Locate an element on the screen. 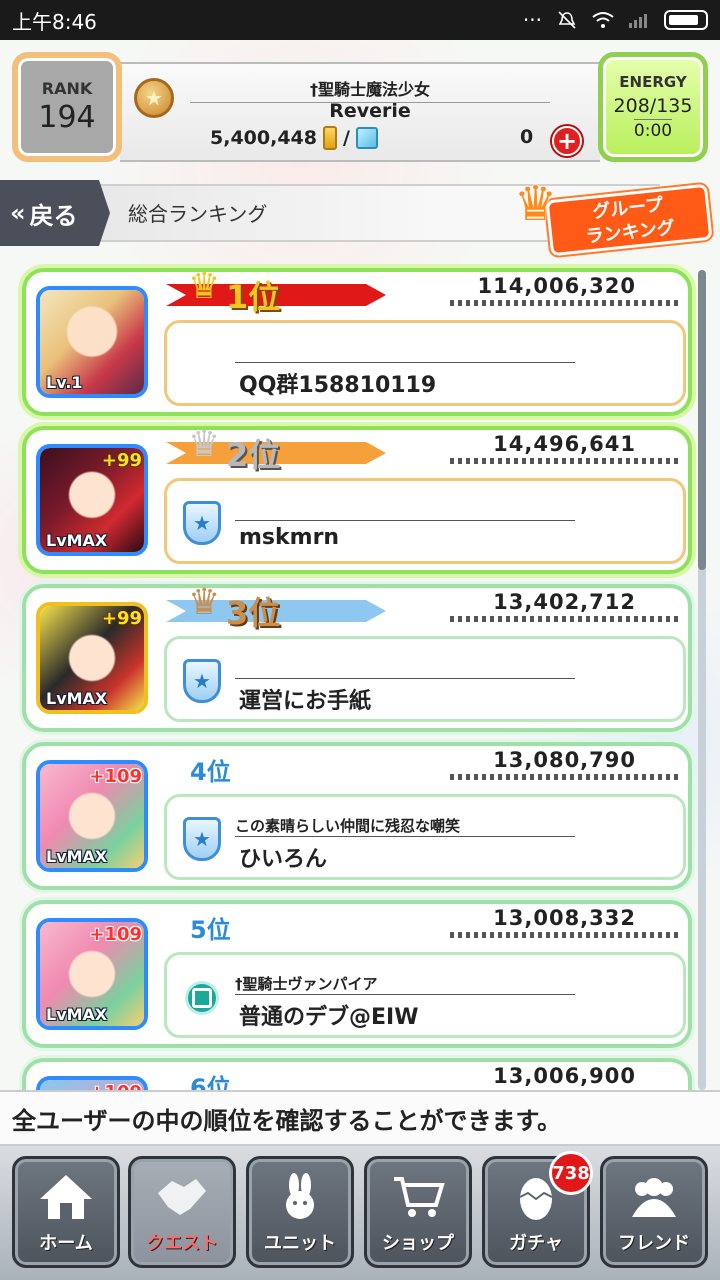 This screenshot has width=720, height=1280. player-info-box: †聖騎士ヴァンパイア 普通のデブ@EIW is located at coordinates (425, 995).